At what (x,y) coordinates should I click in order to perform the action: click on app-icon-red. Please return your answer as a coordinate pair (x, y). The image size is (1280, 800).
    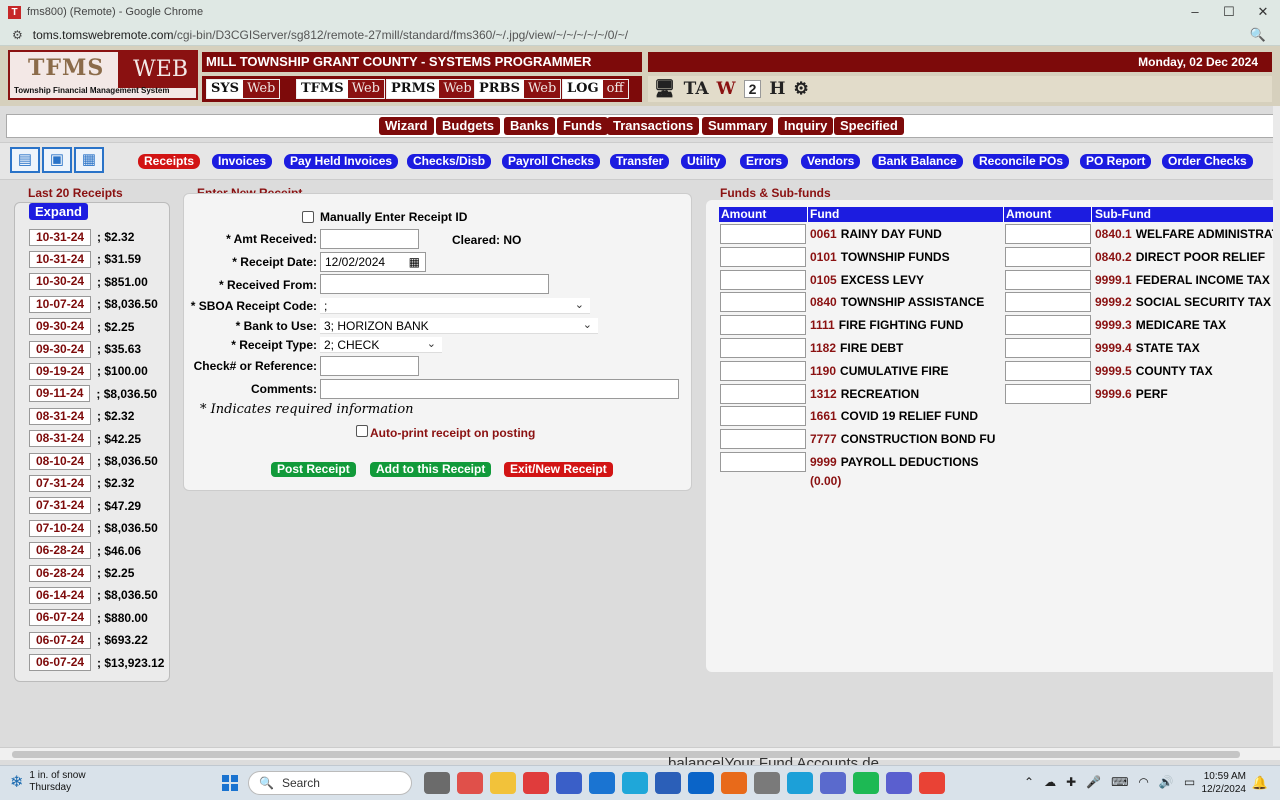
    Looking at the image, I should click on (536, 783).